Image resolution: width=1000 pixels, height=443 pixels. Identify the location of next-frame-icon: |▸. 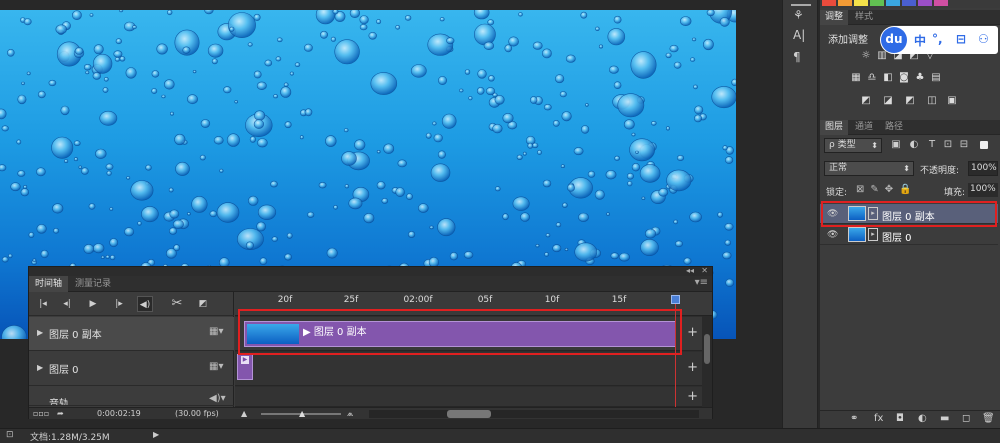
(119, 304).